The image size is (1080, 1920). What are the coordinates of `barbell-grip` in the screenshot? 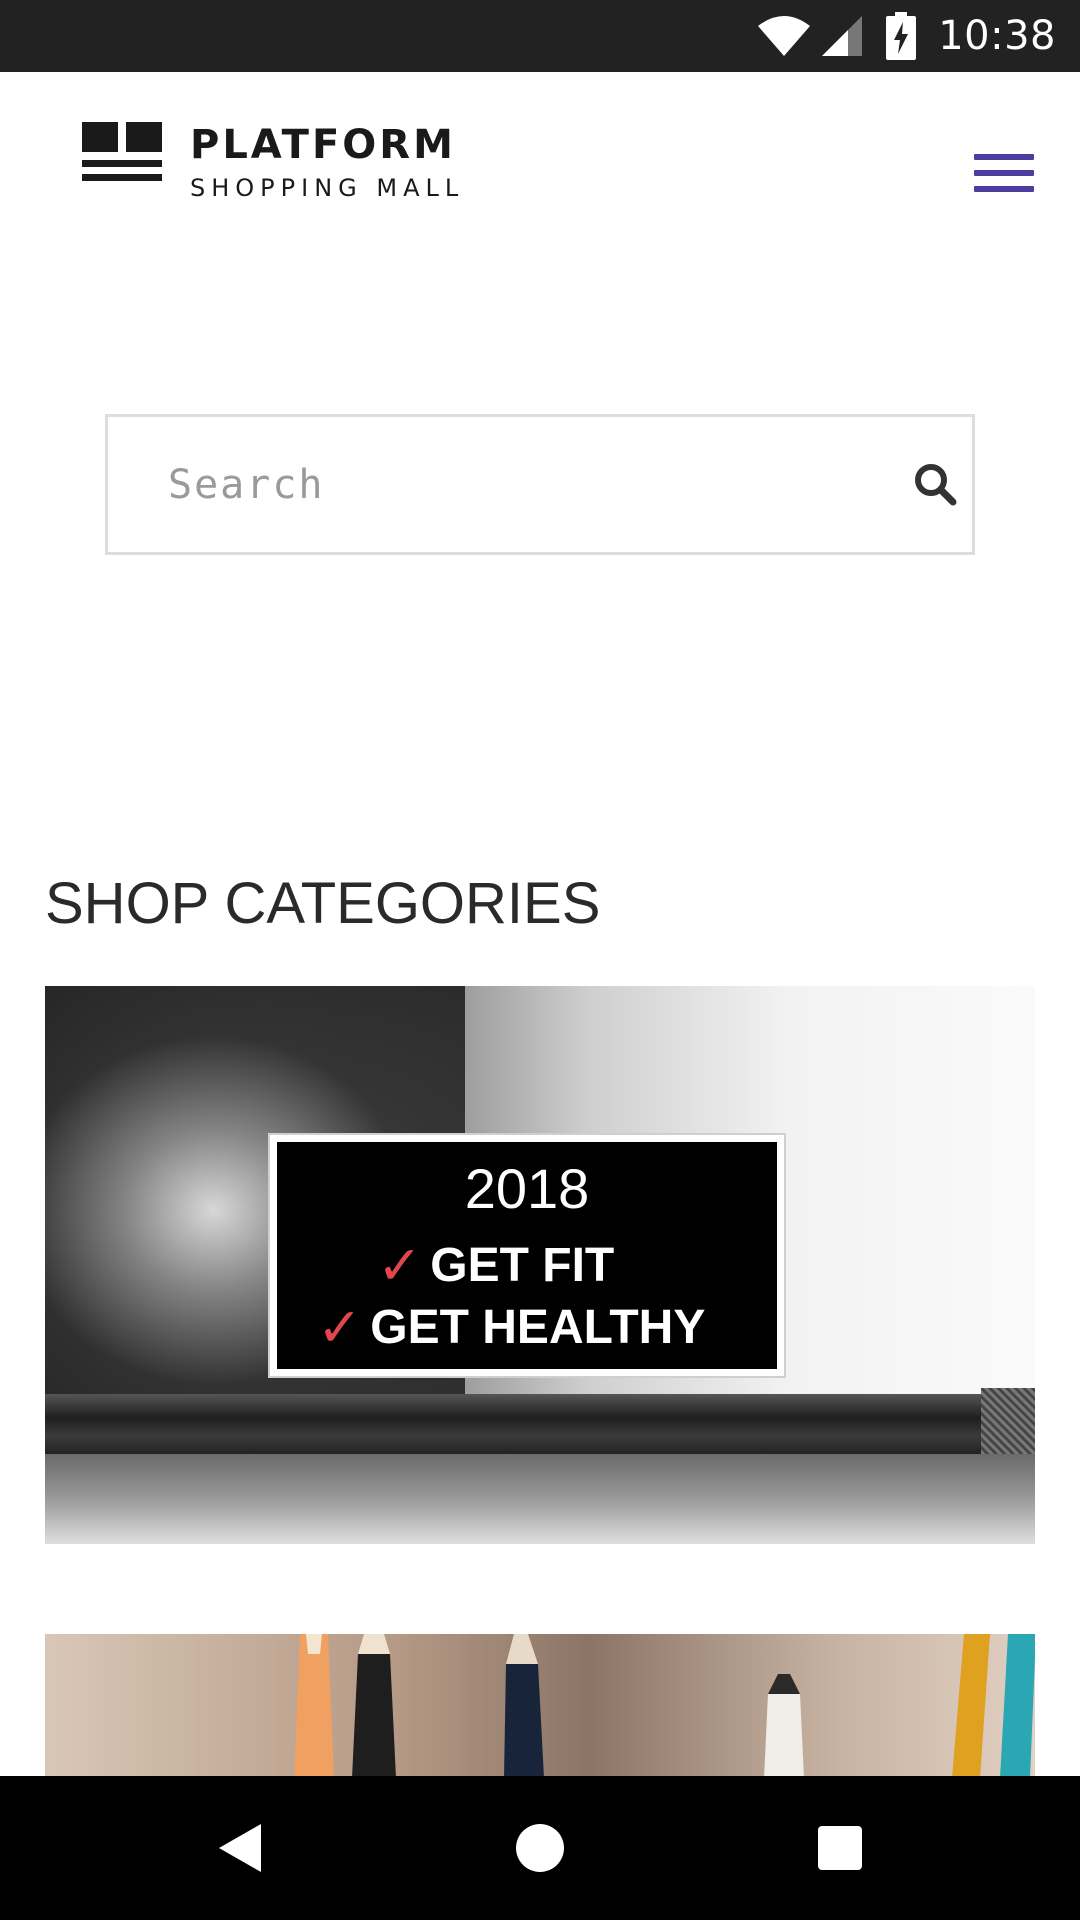 It's located at (1008, 1425).